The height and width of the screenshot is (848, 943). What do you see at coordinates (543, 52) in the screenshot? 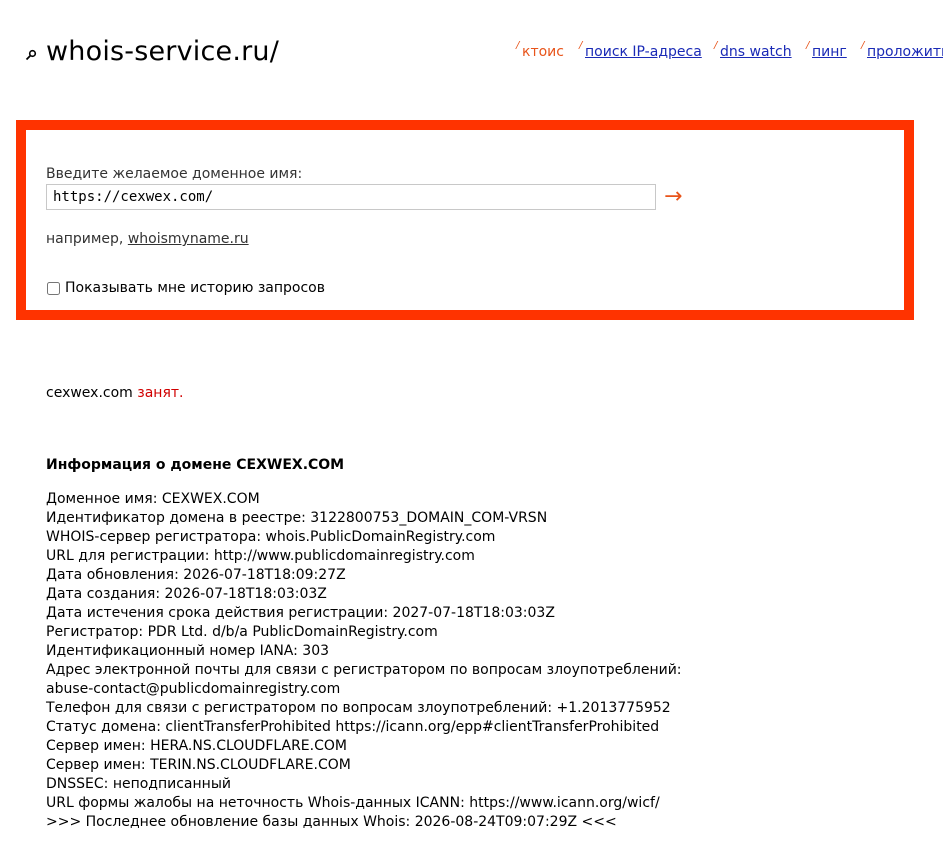
I see `nav-item-label: ктоис` at bounding box center [543, 52].